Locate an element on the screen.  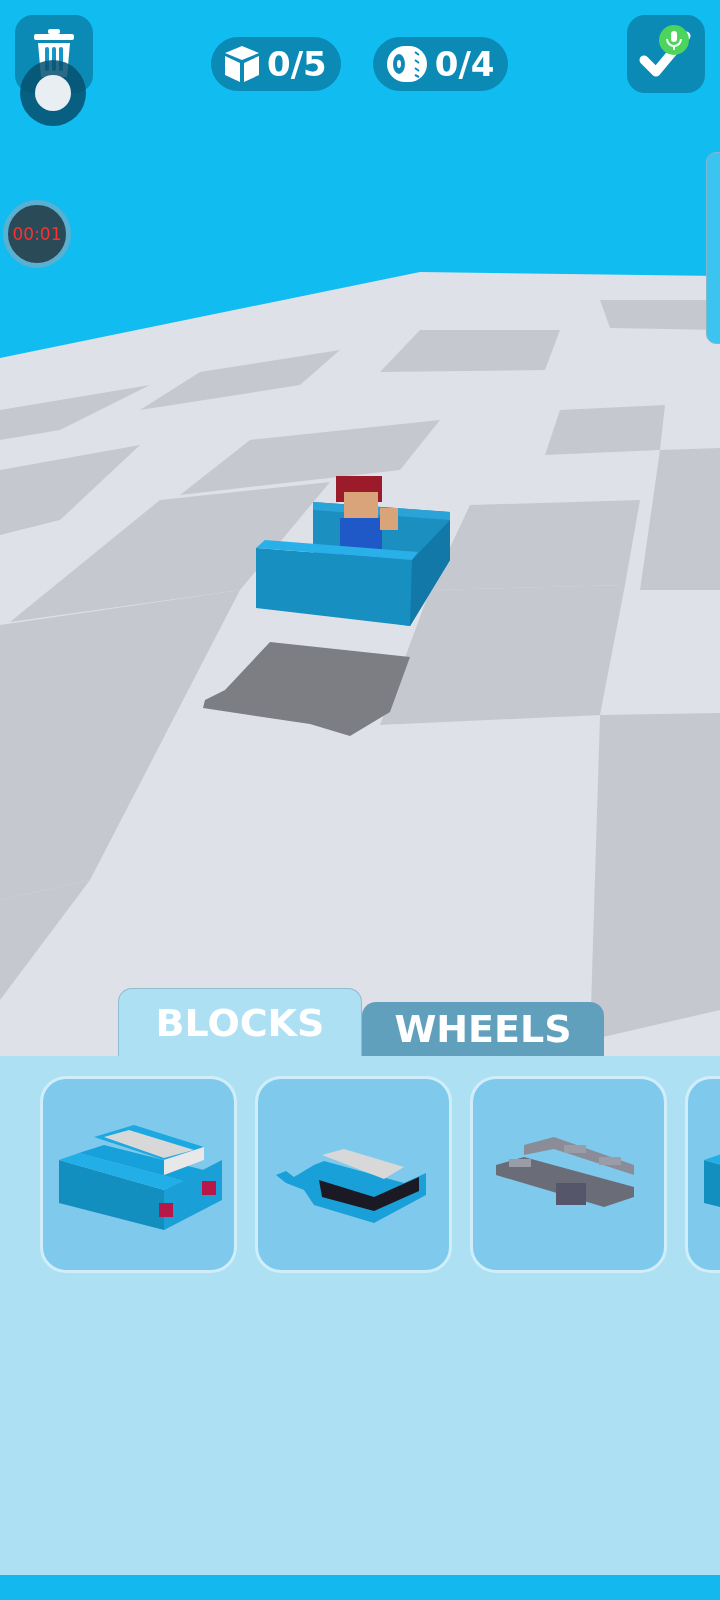
recording-timer: 00:01 is located at coordinates (37, 234).